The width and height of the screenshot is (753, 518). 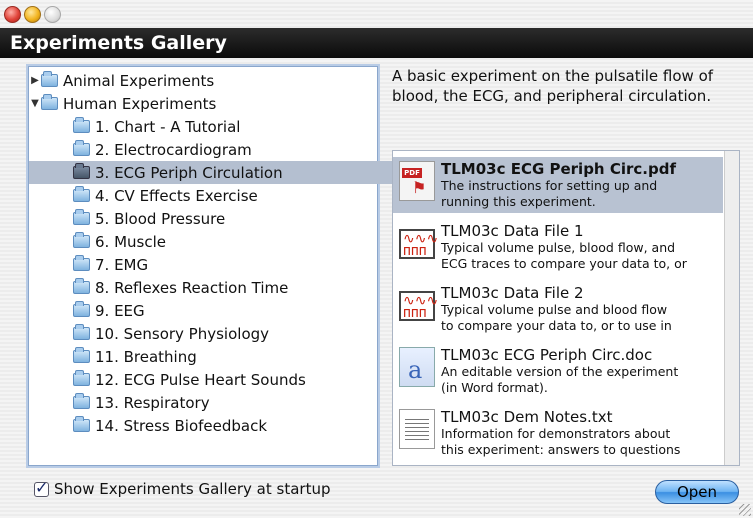 I want to click on tree-group-label: Human Experiments, so click(x=140, y=103).